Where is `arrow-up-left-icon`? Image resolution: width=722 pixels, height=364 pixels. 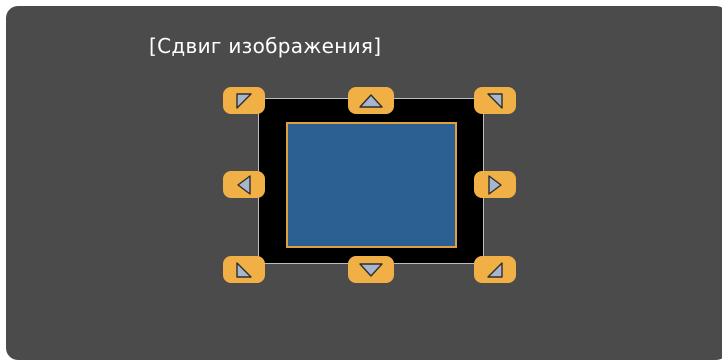
arrow-up-left-icon is located at coordinates (244, 100).